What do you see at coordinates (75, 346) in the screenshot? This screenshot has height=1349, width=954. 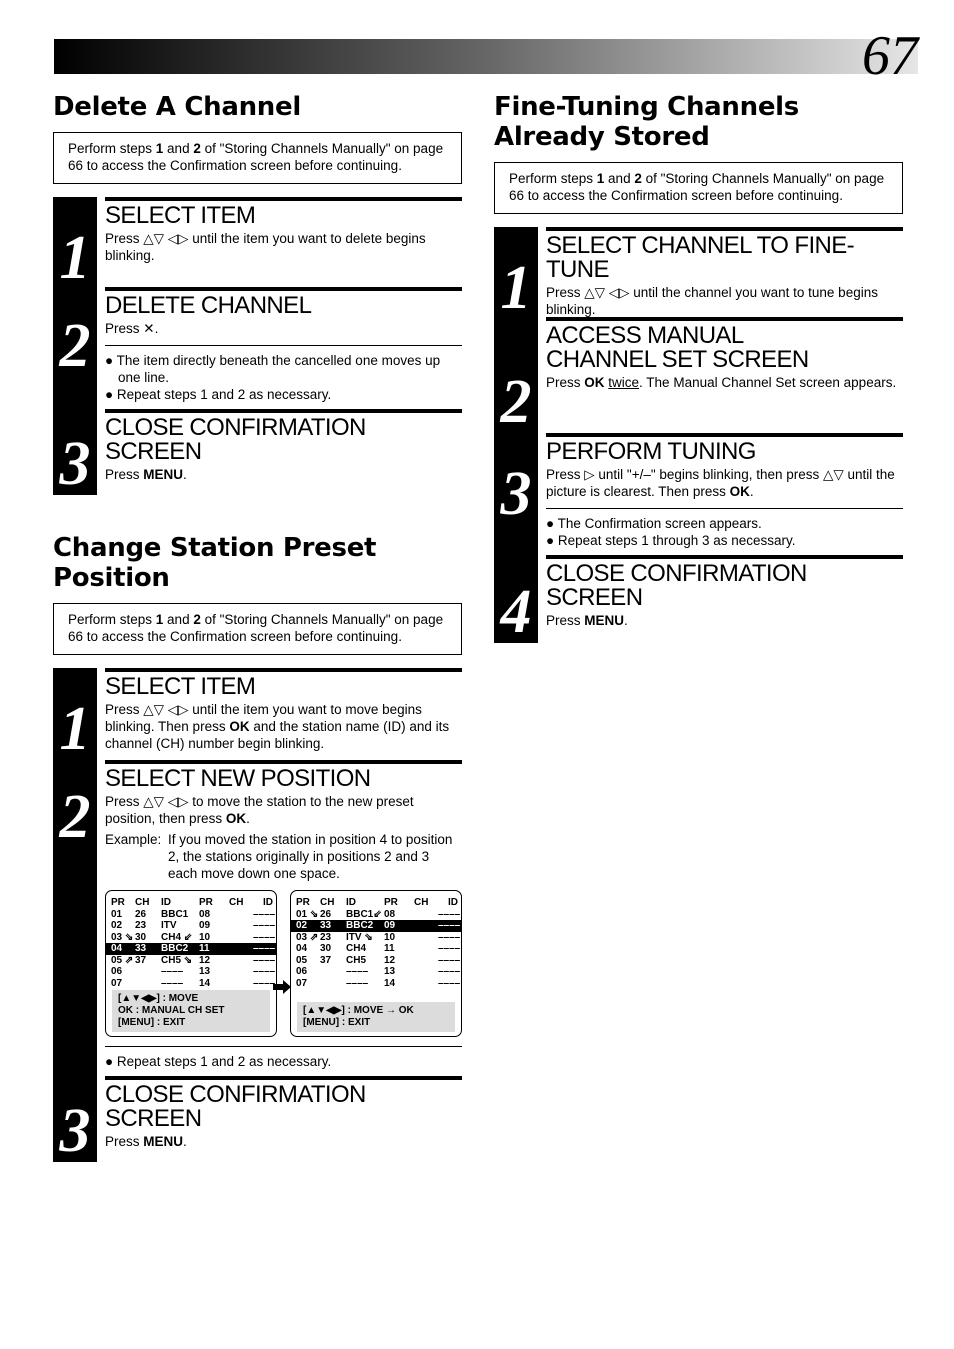 I see `step-number: 2` at bounding box center [75, 346].